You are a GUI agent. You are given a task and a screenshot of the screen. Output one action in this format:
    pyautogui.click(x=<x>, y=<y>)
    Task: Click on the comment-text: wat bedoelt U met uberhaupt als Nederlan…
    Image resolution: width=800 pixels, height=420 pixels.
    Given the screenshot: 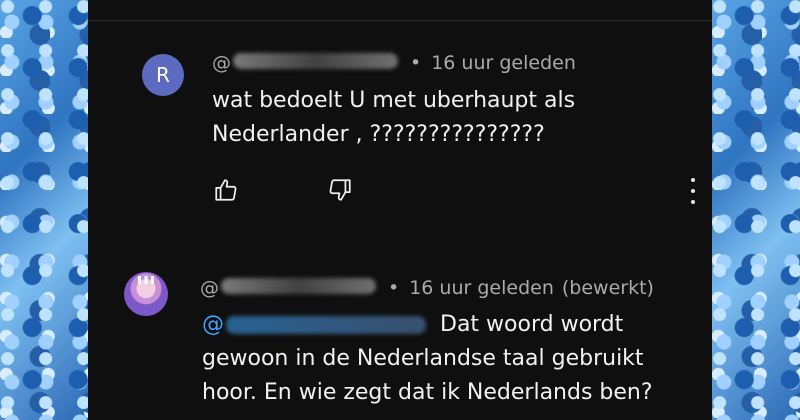 What is the action you would take?
    pyautogui.click(x=393, y=118)
    